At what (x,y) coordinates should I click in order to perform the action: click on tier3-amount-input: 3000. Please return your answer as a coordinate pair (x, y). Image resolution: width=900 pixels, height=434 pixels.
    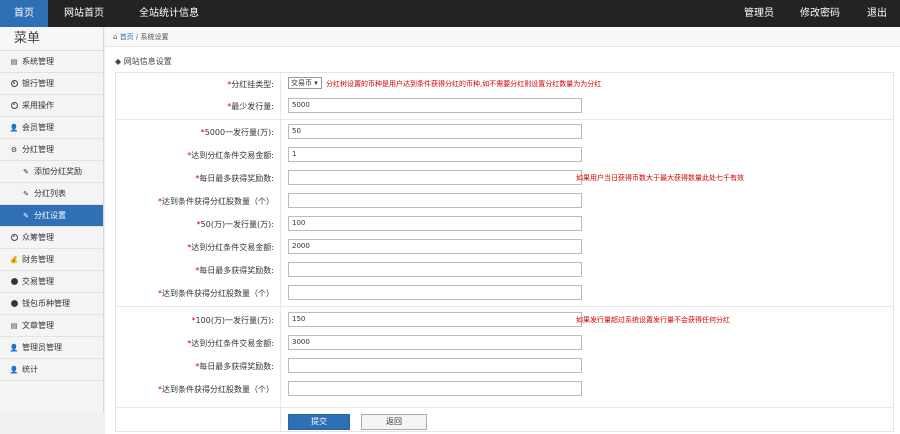
    Looking at the image, I should click on (435, 342).